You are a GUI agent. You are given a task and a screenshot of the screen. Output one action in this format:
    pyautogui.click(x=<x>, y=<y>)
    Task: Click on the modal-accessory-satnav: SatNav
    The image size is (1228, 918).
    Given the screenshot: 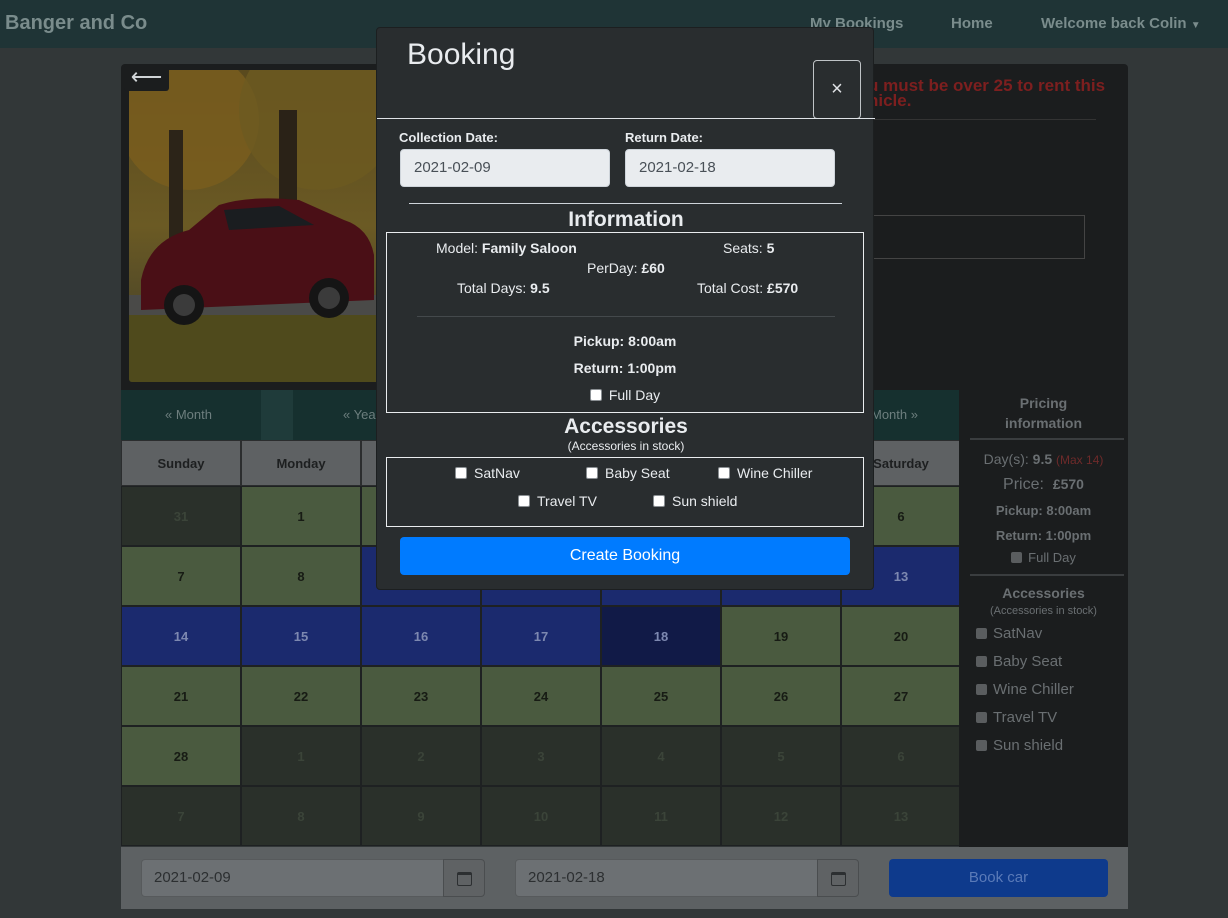 What is the action you would take?
    pyautogui.click(x=487, y=473)
    